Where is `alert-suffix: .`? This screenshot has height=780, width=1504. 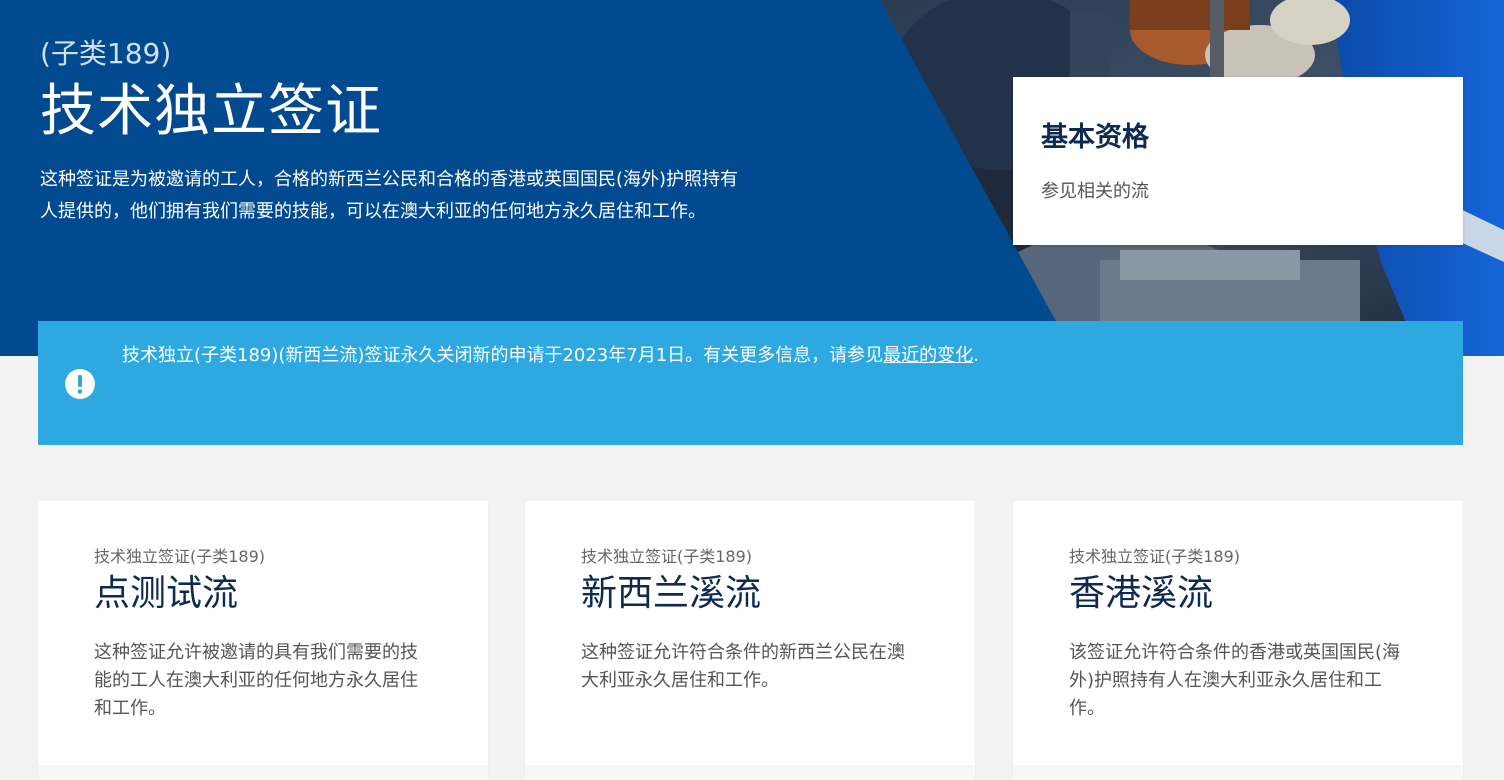 alert-suffix: . is located at coordinates (976, 355).